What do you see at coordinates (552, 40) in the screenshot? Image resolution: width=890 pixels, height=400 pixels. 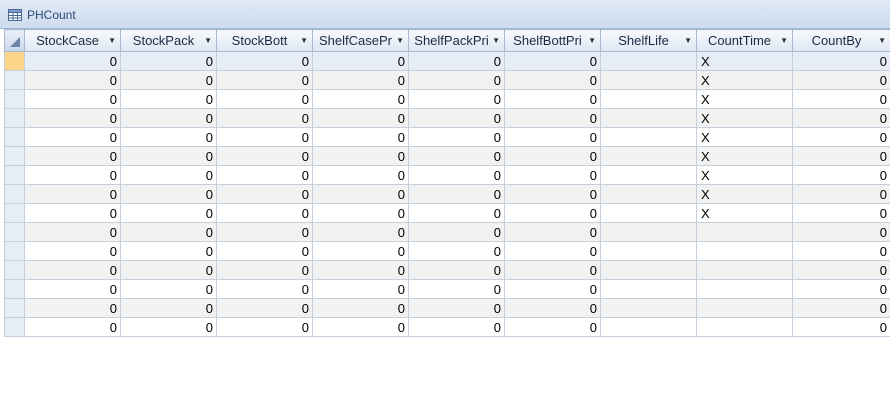 I see `column-header-shelfbottpri: ShelfBottPri ▼` at bounding box center [552, 40].